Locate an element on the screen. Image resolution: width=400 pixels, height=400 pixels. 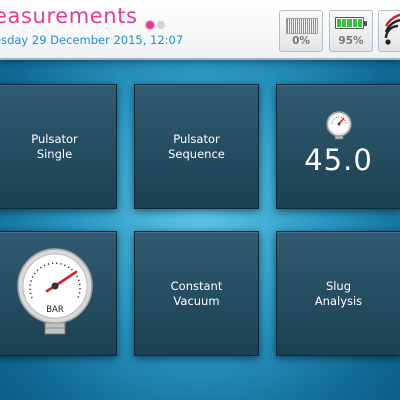
signal-status: 0% is located at coordinates (301, 31).